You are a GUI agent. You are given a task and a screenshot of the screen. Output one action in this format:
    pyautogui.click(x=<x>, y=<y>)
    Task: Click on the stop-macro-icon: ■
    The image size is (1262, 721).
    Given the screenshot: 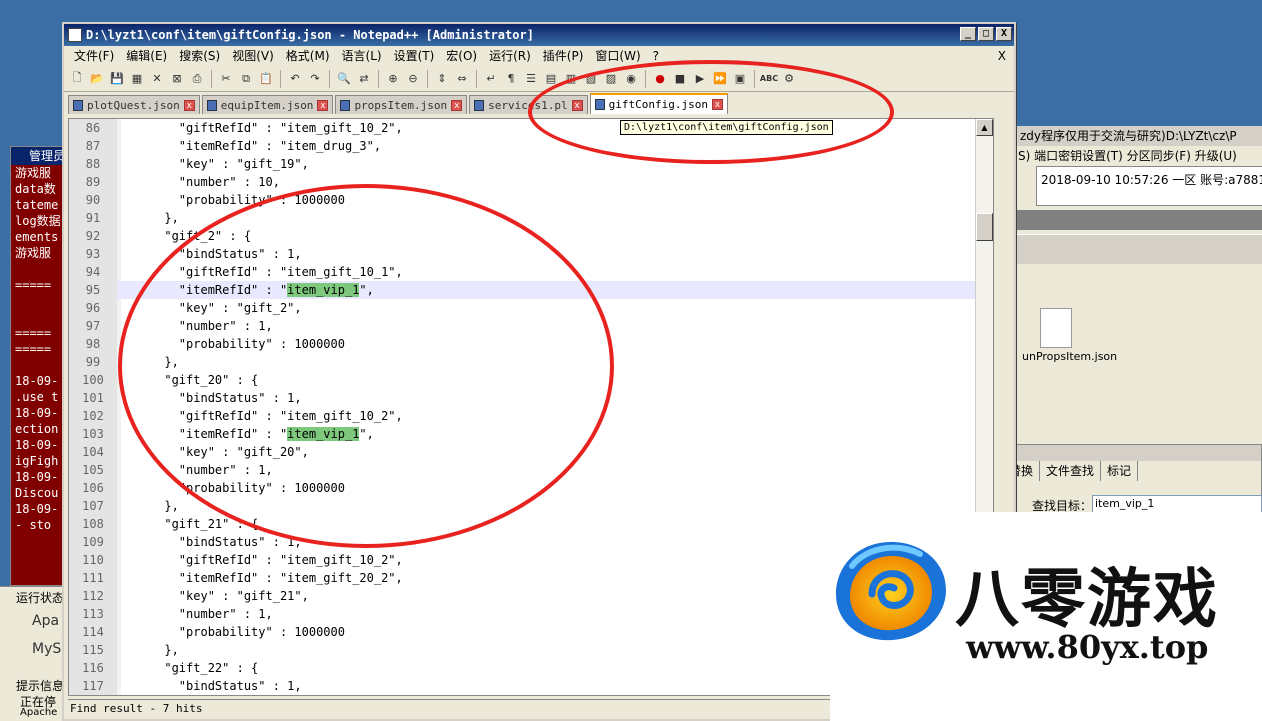 What is the action you would take?
    pyautogui.click(x=680, y=79)
    